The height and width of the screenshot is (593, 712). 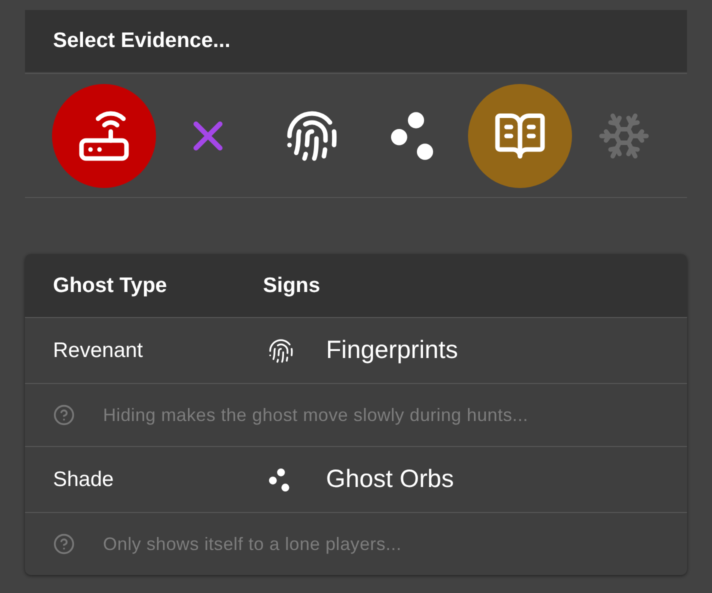 What do you see at coordinates (392, 350) in the screenshot?
I see `sign-label: Fingerprints` at bounding box center [392, 350].